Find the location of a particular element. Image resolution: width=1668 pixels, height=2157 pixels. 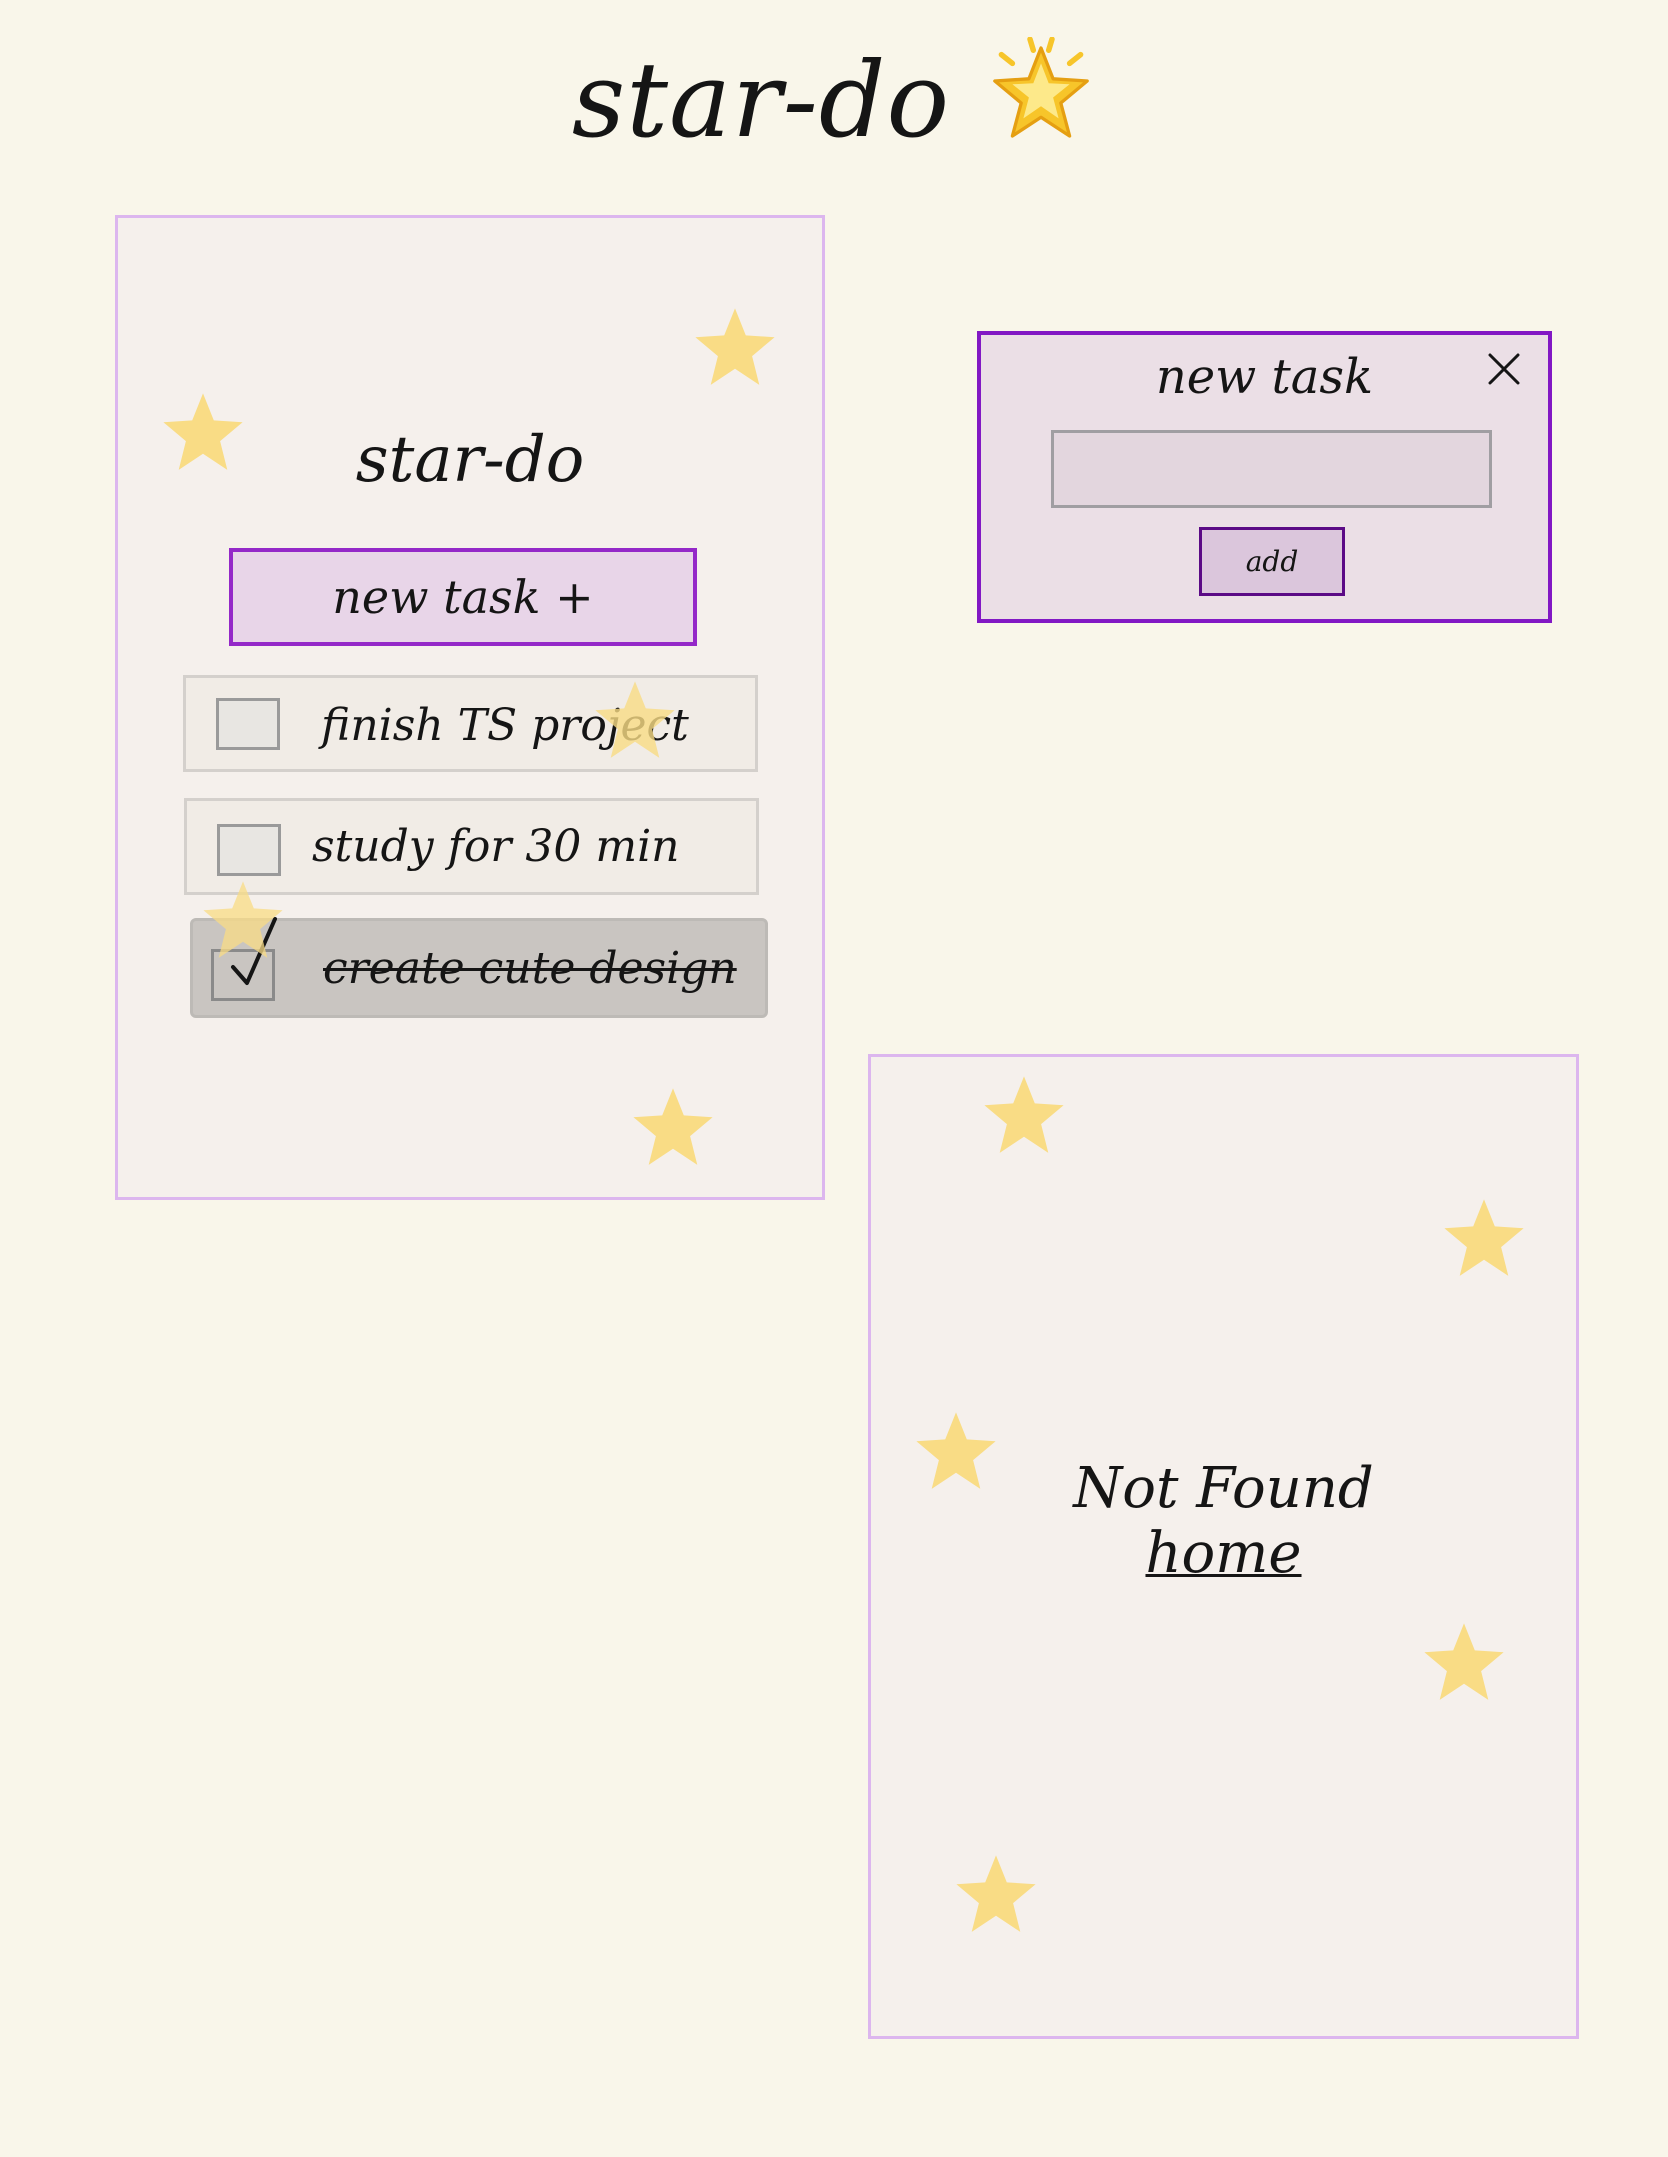

new-task-modal: new task add is located at coordinates (1264, 477).